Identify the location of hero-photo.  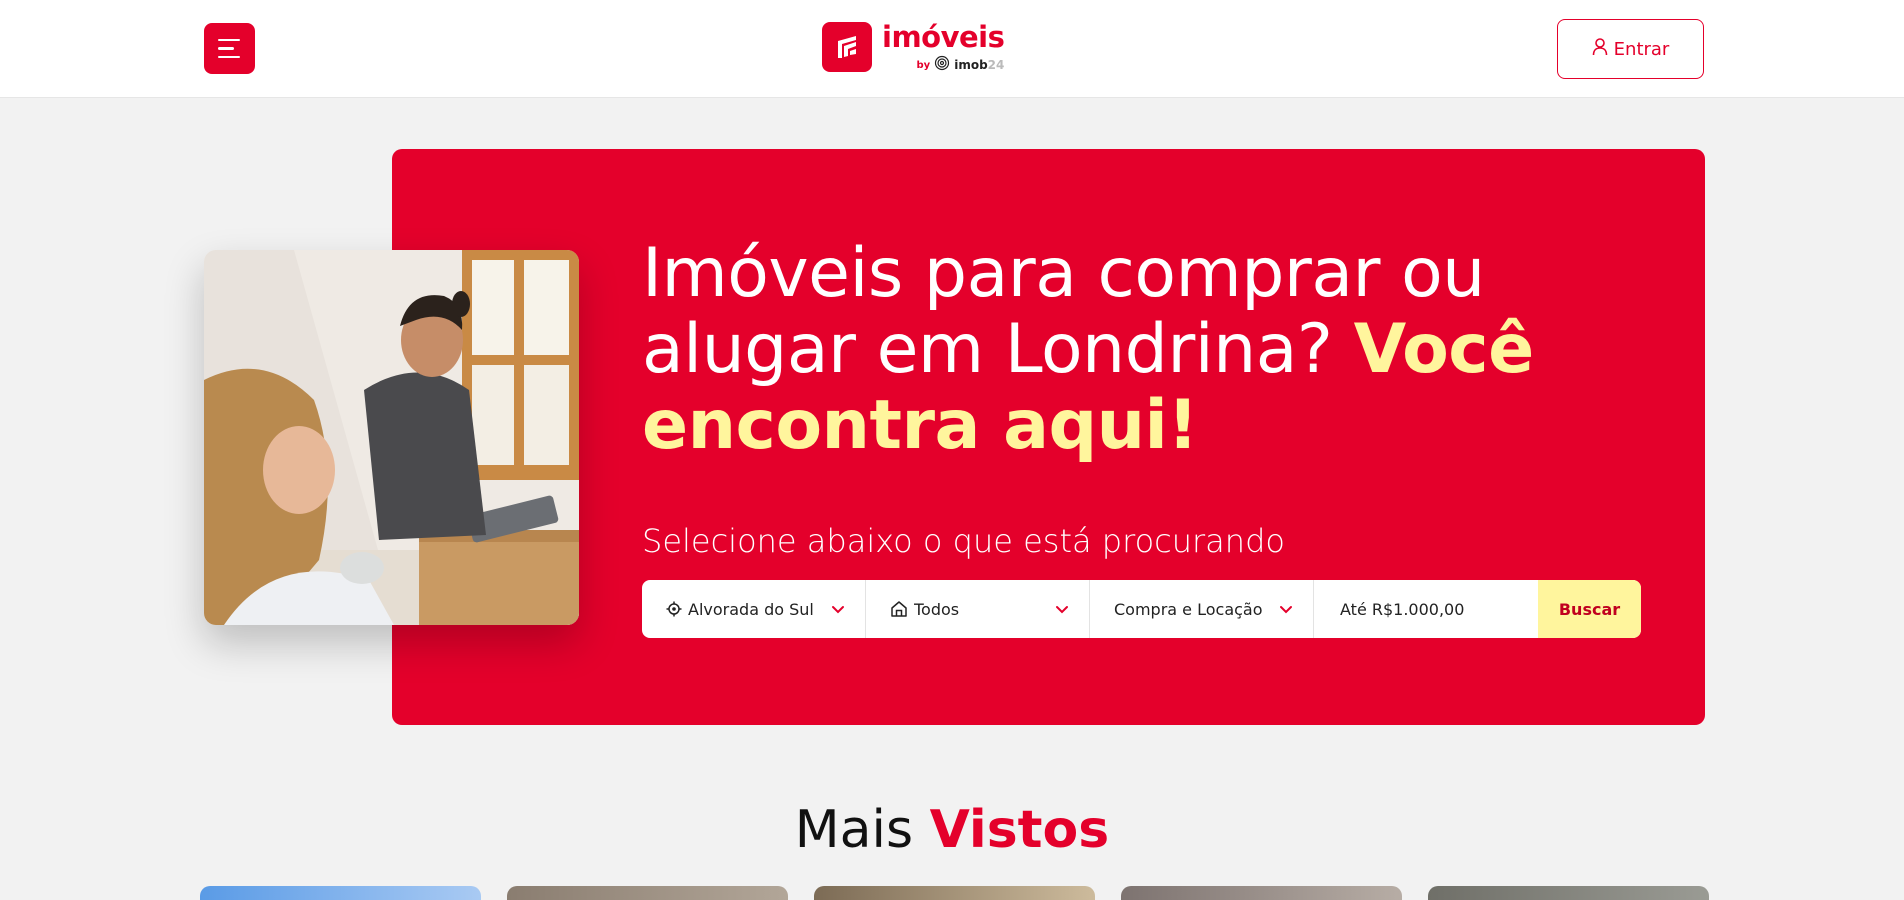
(391, 437).